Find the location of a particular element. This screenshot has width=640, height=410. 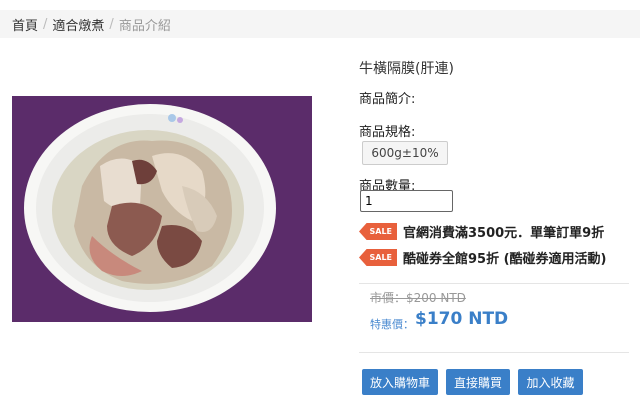

product-title: 牛橫隔膜(肝連) is located at coordinates (406, 69).